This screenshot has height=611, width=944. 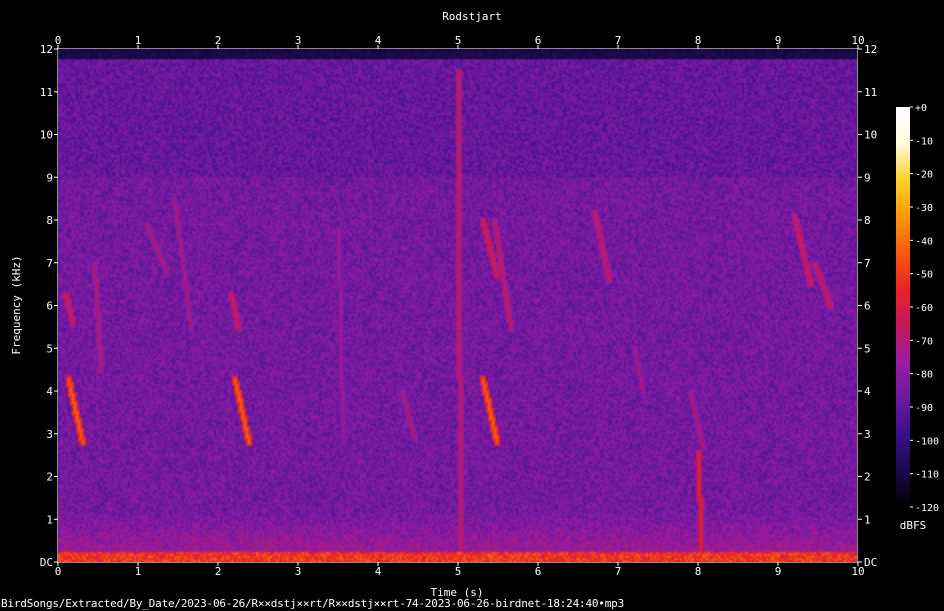 What do you see at coordinates (857, 40) in the screenshot?
I see `x-tick-label-top: 10` at bounding box center [857, 40].